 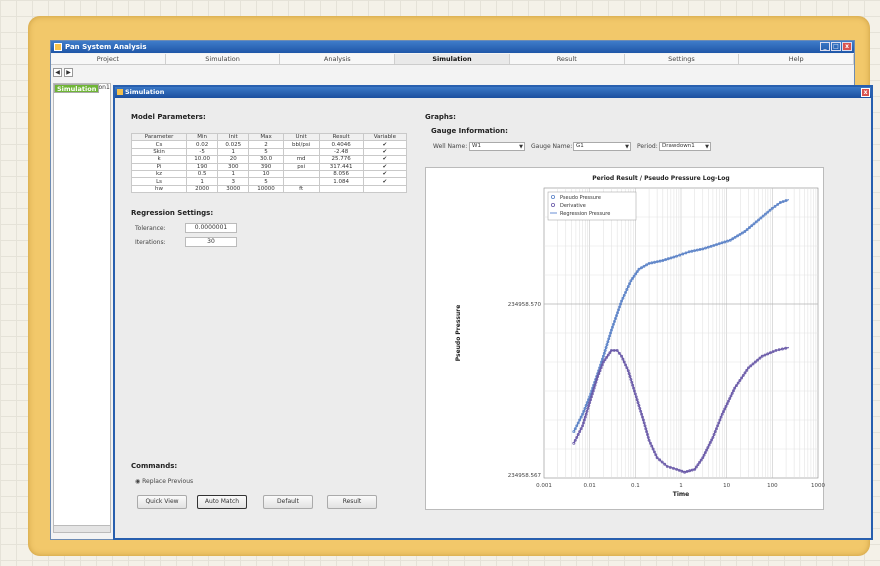 What do you see at coordinates (159, 166) in the screenshot?
I see `params-cell: Pi` at bounding box center [159, 166].